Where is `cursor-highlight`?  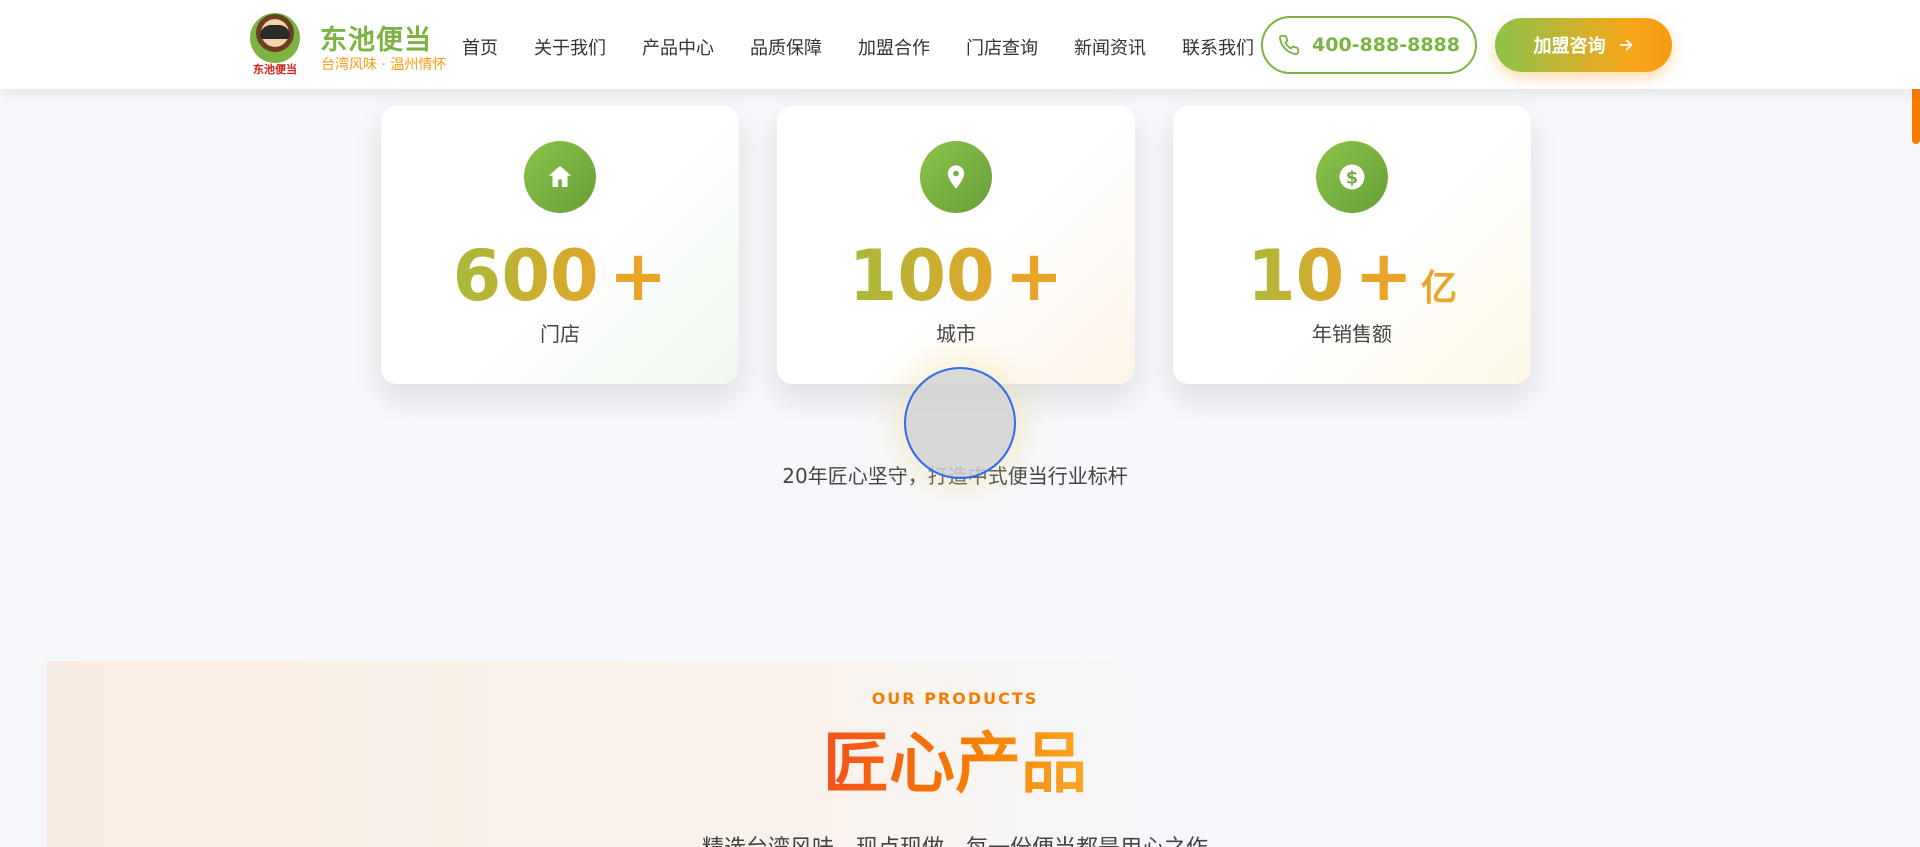
cursor-highlight is located at coordinates (960, 423).